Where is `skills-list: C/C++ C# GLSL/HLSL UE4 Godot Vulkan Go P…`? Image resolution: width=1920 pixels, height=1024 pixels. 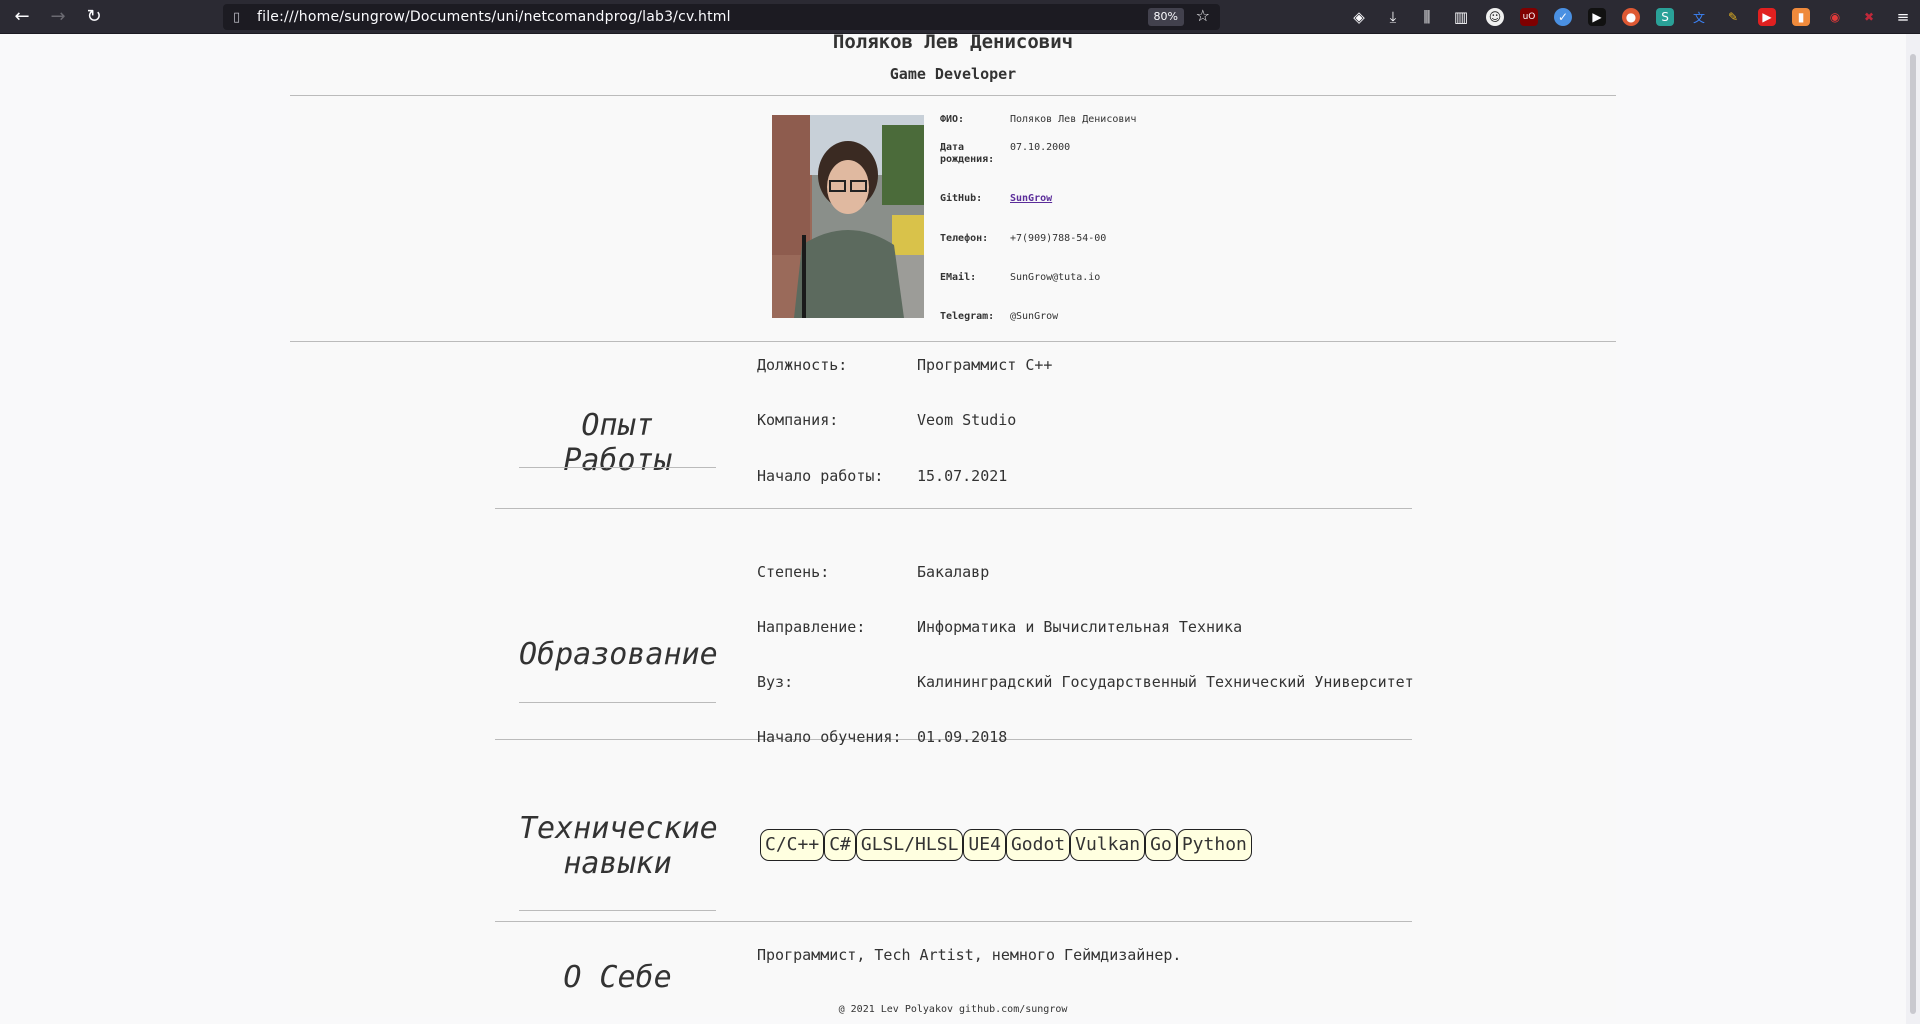
skills-list: C/C++ C# GLSL/HLSL UE4 Godot Vulkan Go P… is located at coordinates (1006, 845).